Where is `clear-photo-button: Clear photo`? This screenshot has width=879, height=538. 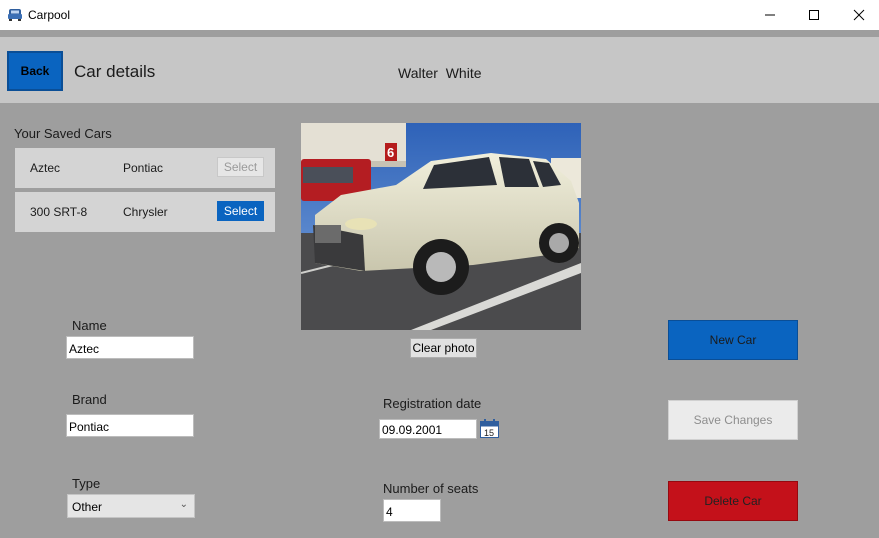
clear-photo-button: Clear photo is located at coordinates (443, 348).